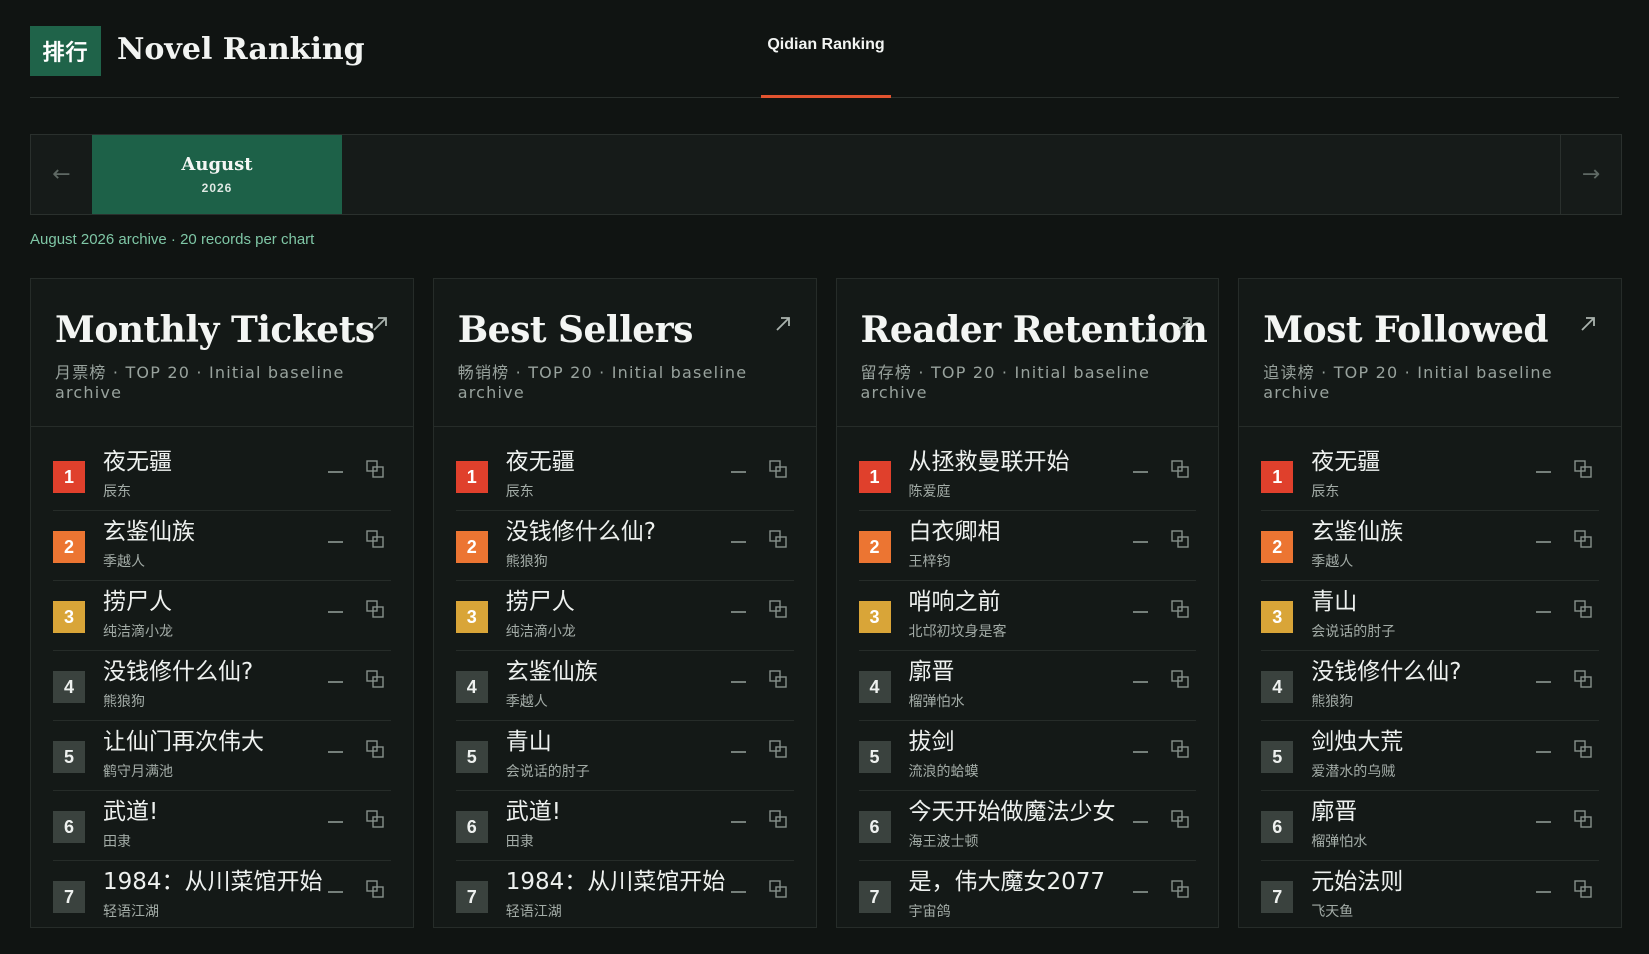 This screenshot has height=954, width=1649. What do you see at coordinates (241, 49) in the screenshot?
I see `site-title: Novel Ranking` at bounding box center [241, 49].